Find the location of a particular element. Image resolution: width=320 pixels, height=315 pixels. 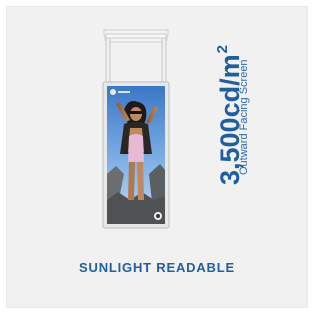

hanging-frame is located at coordinates (136, 57).